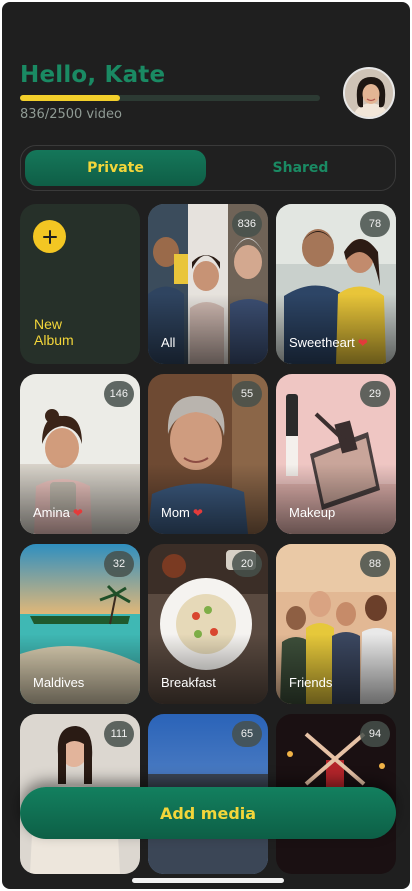  What do you see at coordinates (336, 284) in the screenshot?
I see `album-tile-sweetheart: 78 Sweetheart ❤` at bounding box center [336, 284].